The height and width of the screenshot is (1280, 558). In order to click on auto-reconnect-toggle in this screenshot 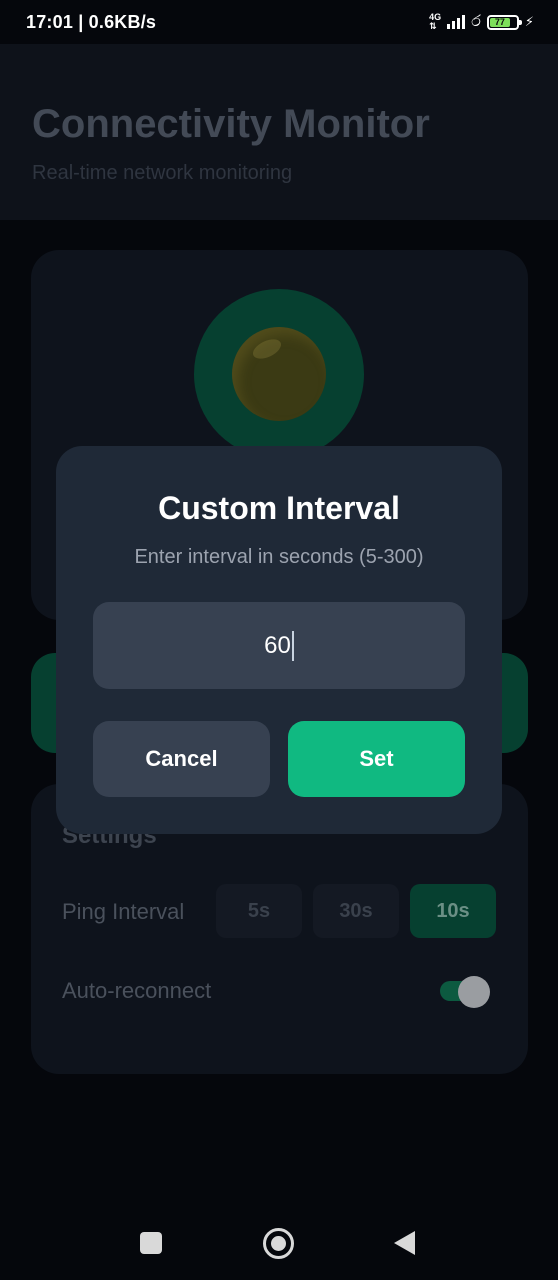, I will do `click(465, 992)`.